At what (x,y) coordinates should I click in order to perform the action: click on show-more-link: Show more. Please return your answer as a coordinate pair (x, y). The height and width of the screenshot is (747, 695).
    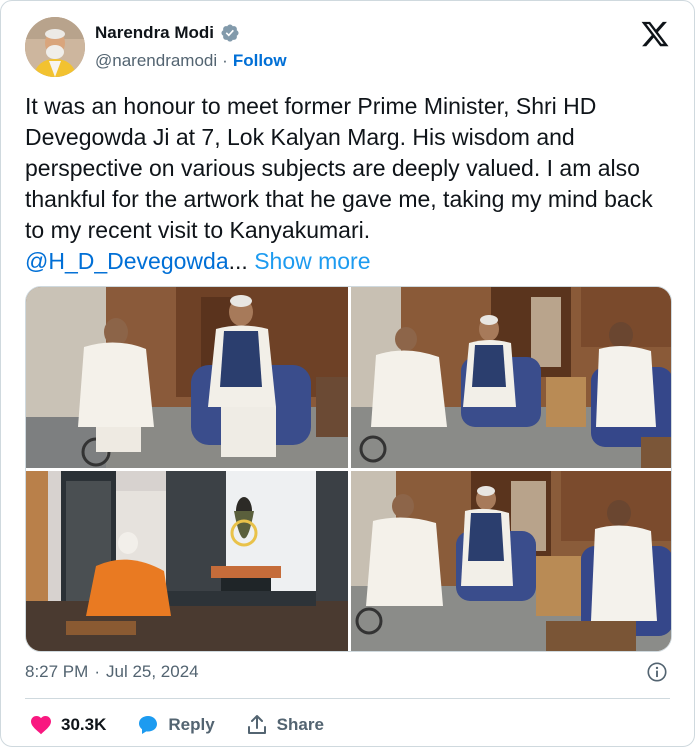
    Looking at the image, I should click on (312, 261).